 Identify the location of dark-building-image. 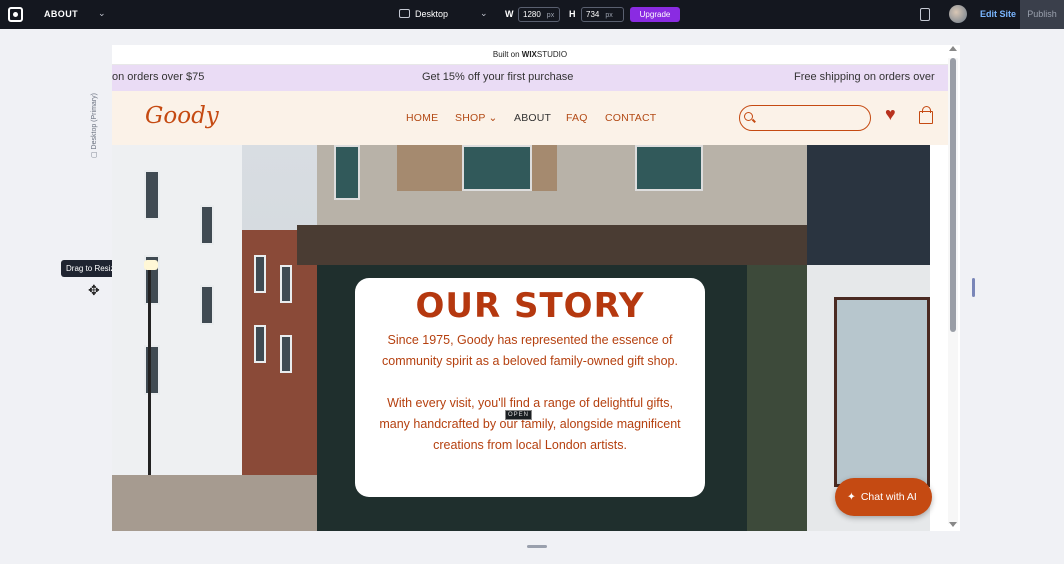
(868, 205).